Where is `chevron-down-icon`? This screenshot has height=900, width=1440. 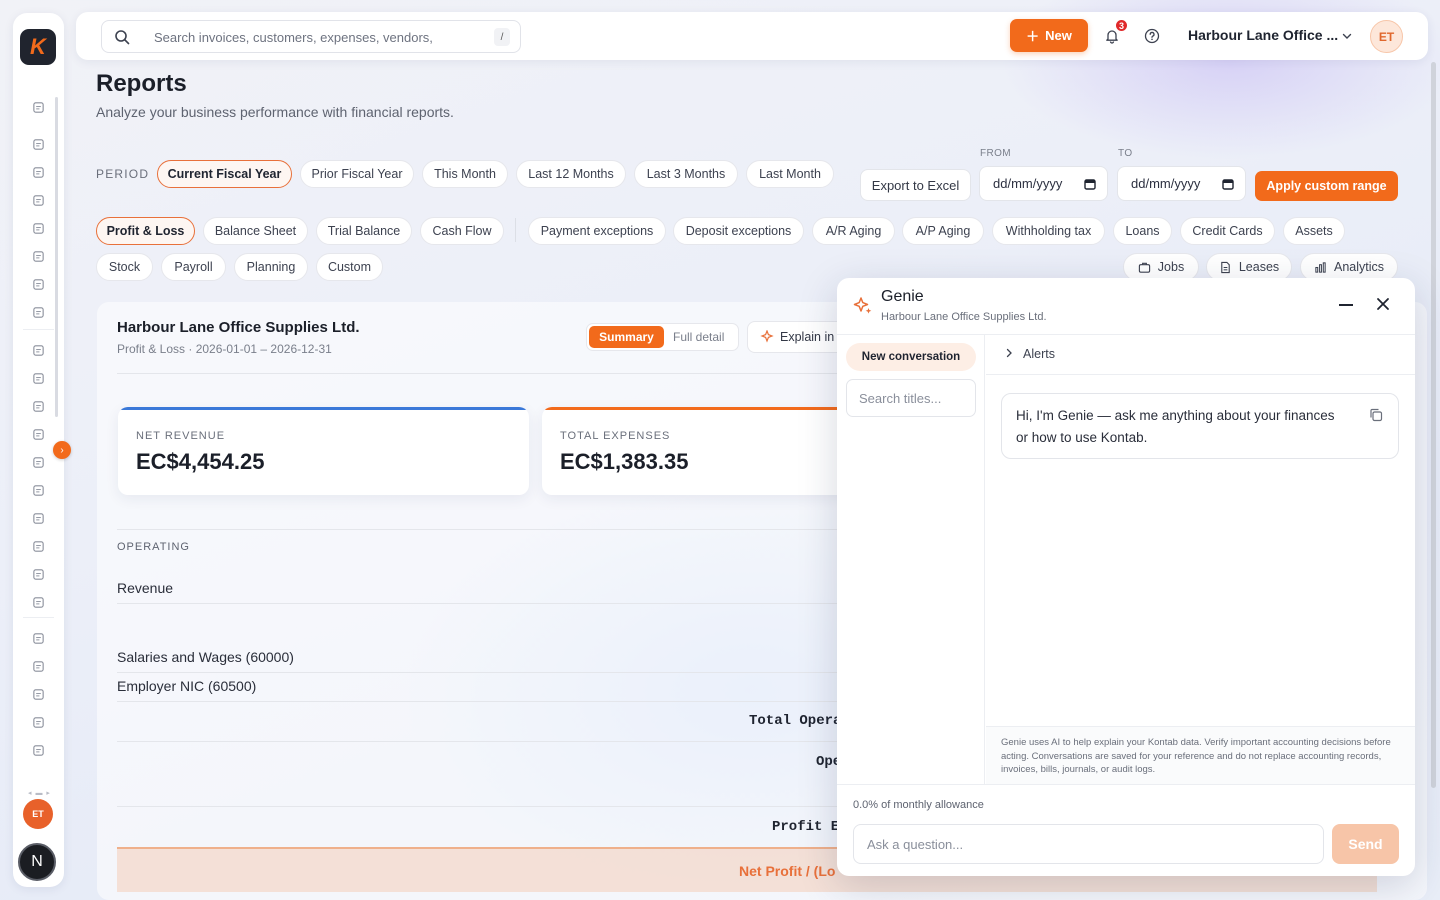
chevron-down-icon is located at coordinates (1347, 36).